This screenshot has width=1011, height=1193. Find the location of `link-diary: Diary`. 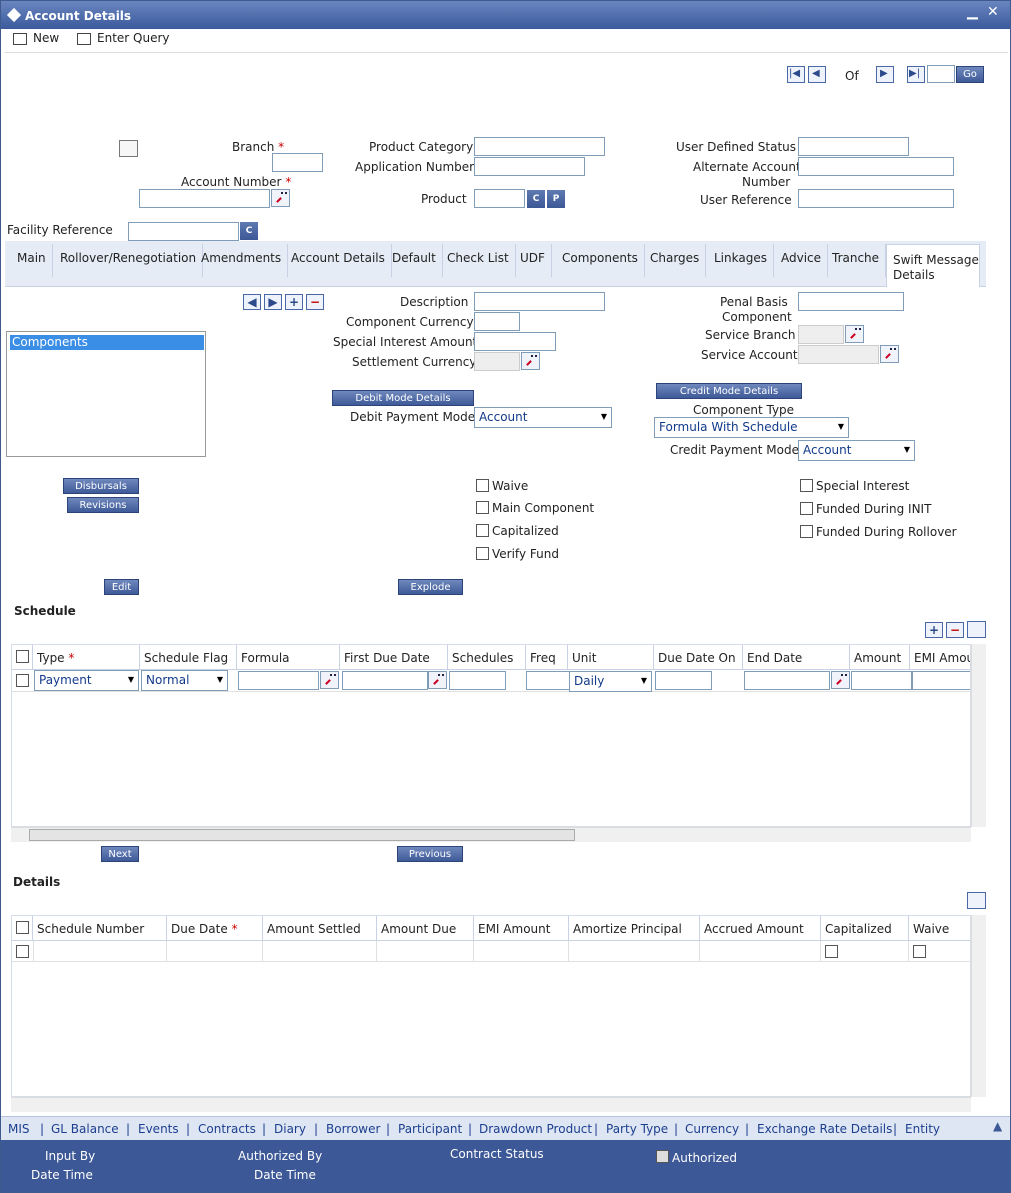

link-diary: Diary is located at coordinates (290, 1129).